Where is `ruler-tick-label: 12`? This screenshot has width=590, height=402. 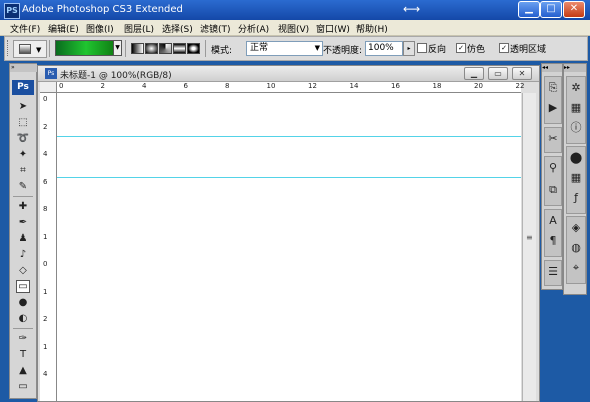 ruler-tick-label: 12 is located at coordinates (312, 86).